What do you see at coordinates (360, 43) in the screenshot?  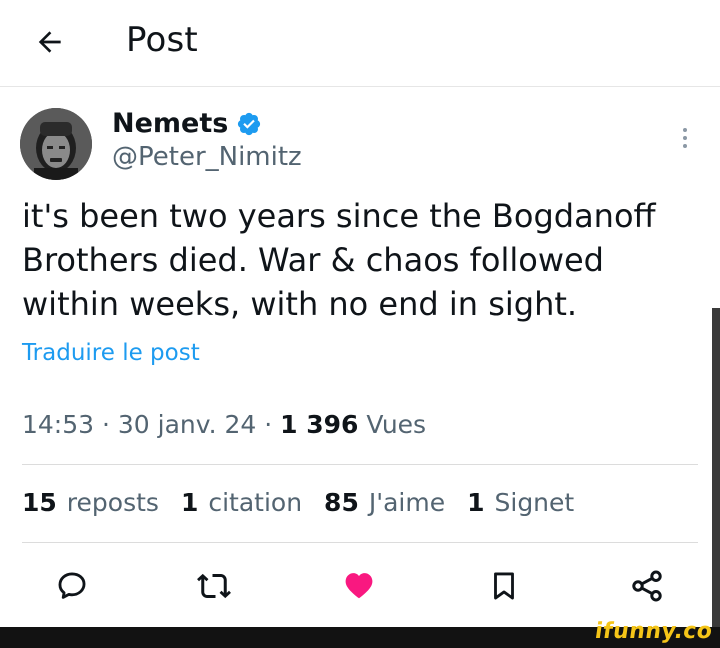 I see `header-bar: Post` at bounding box center [360, 43].